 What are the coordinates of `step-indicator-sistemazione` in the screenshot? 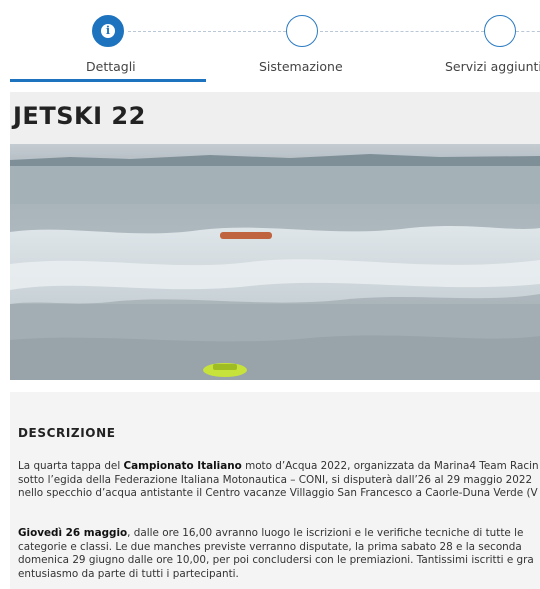 It's located at (302, 31).